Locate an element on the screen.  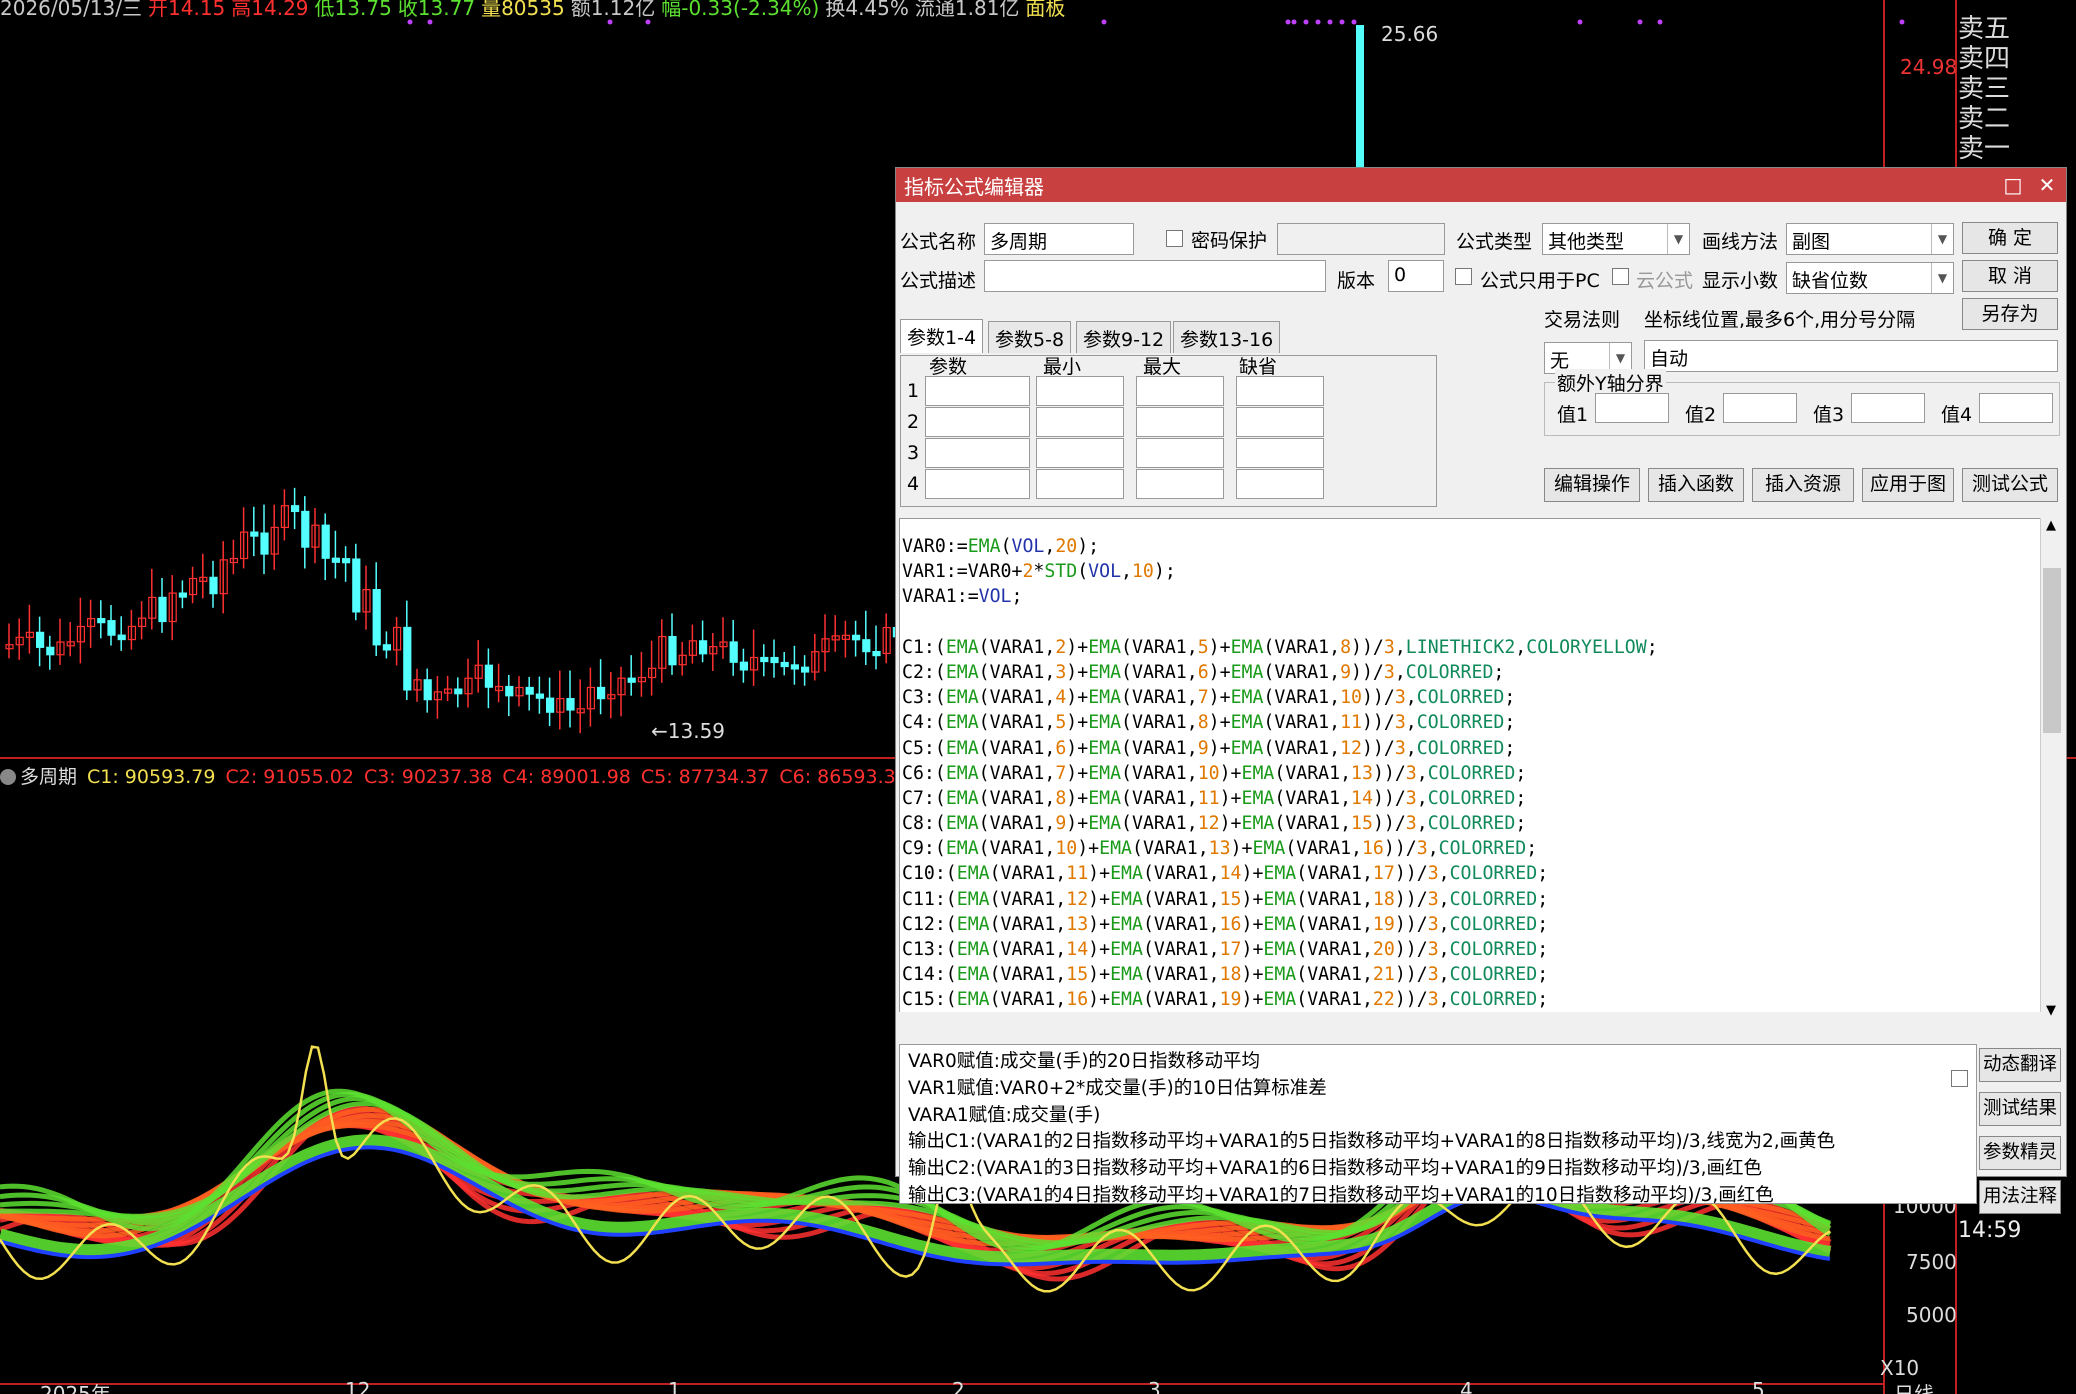
scroll-thumb is located at coordinates (2052, 650).